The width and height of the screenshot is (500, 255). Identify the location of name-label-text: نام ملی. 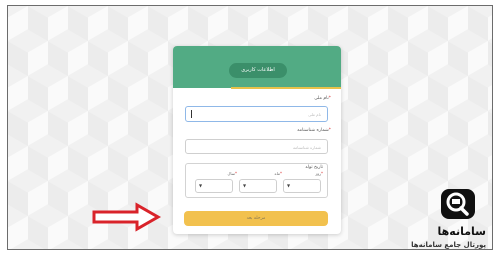
(321, 98).